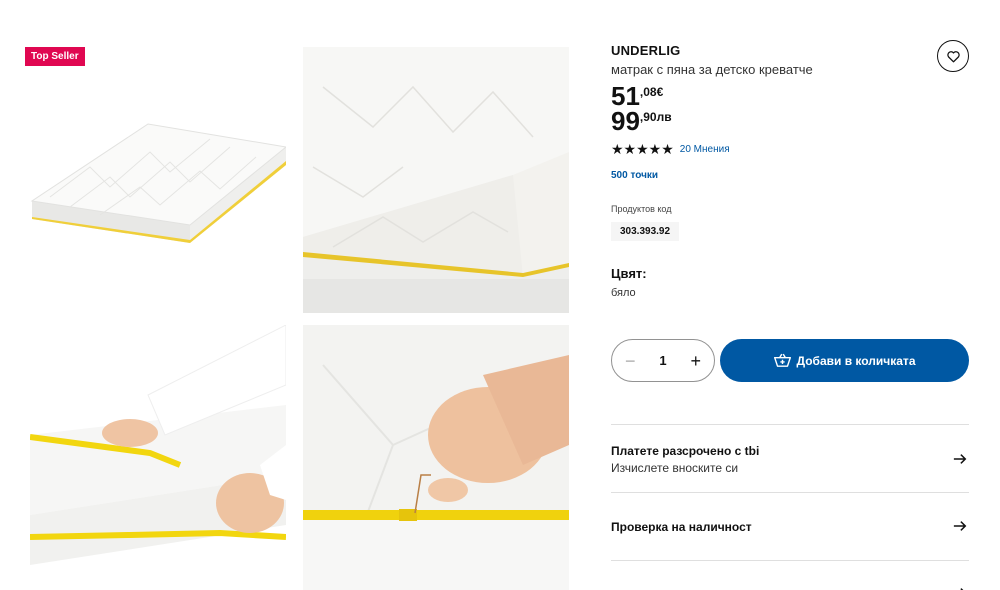 Image resolution: width=1000 pixels, height=590 pixels. I want to click on add-to-cart-button: Добави в количката, so click(844, 360).